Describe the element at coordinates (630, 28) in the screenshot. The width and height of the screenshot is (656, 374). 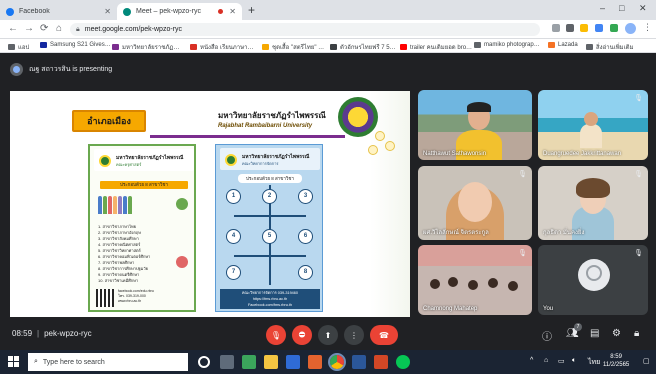
I see `profile-avatar` at that location.